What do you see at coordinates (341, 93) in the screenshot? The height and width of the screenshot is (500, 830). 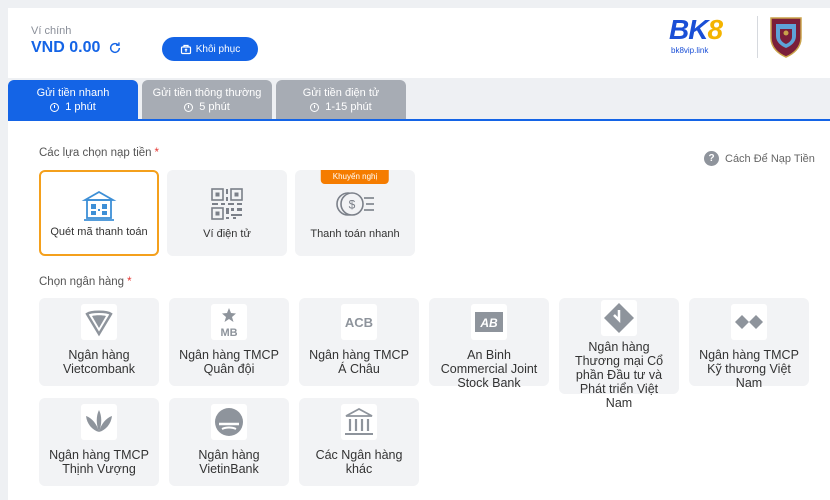 I see `tab-title: Gửi tiền điện tử` at bounding box center [341, 93].